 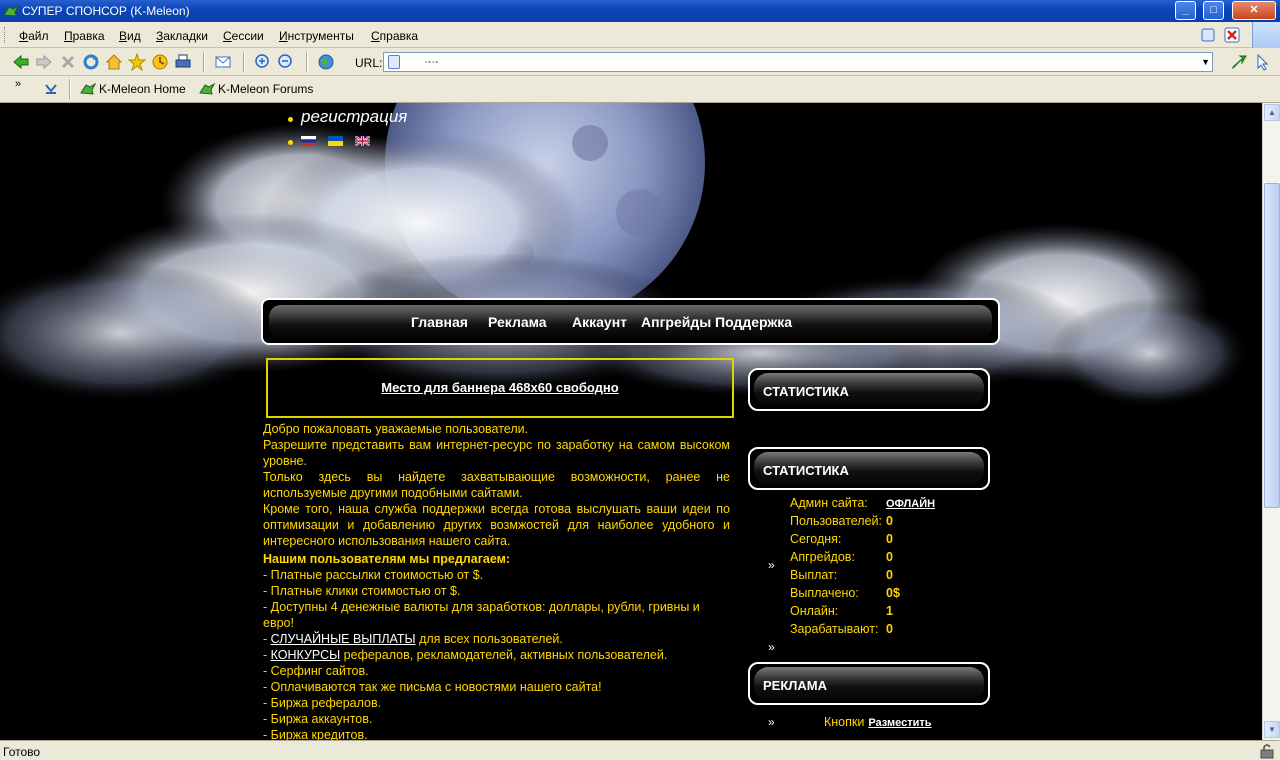 What do you see at coordinates (137, 62) in the screenshot?
I see `bookmark-star-icon` at bounding box center [137, 62].